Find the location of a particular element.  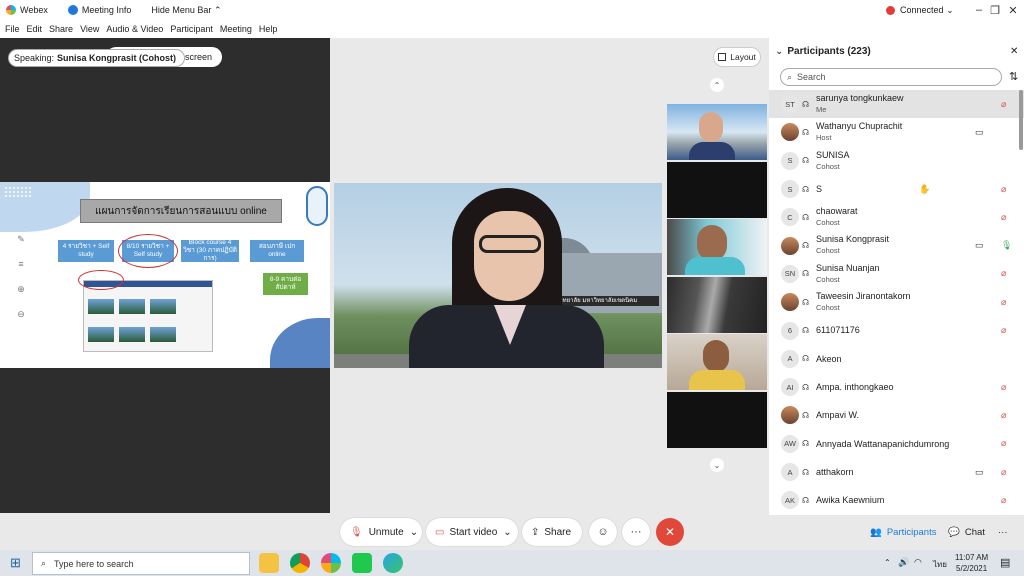

participant-row: SN ☊ Sunisa Nuanjan Cohost ⌀ is located at coordinates (896, 274).